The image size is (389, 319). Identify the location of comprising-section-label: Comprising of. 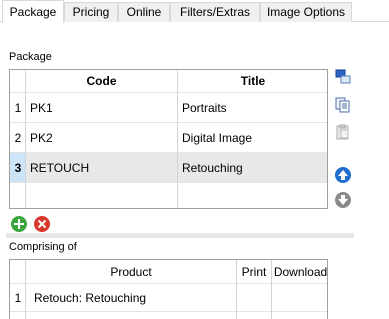
(43, 247).